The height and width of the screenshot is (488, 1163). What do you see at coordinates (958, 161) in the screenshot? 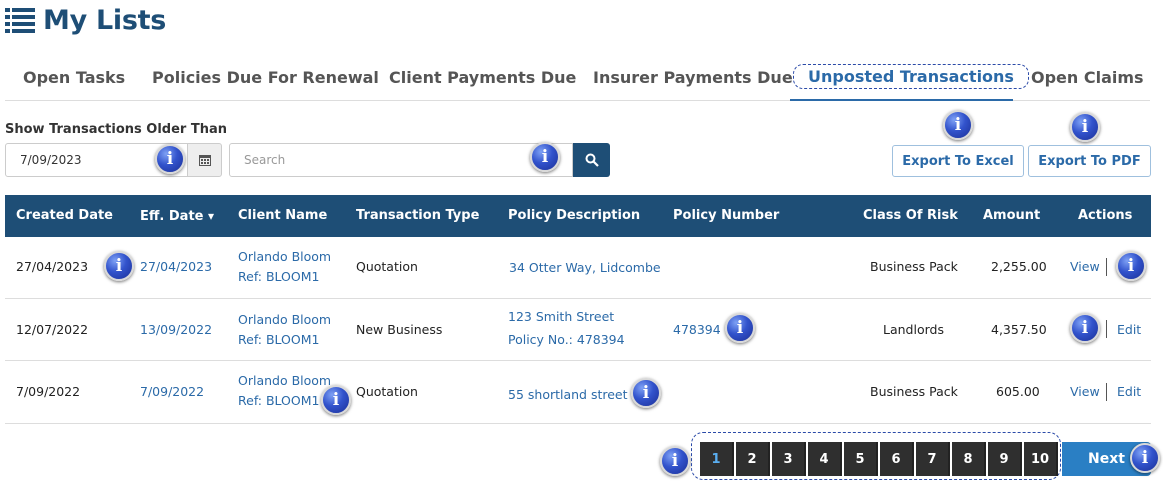
I see `export-to-excel-button: Export To Excel` at bounding box center [958, 161].